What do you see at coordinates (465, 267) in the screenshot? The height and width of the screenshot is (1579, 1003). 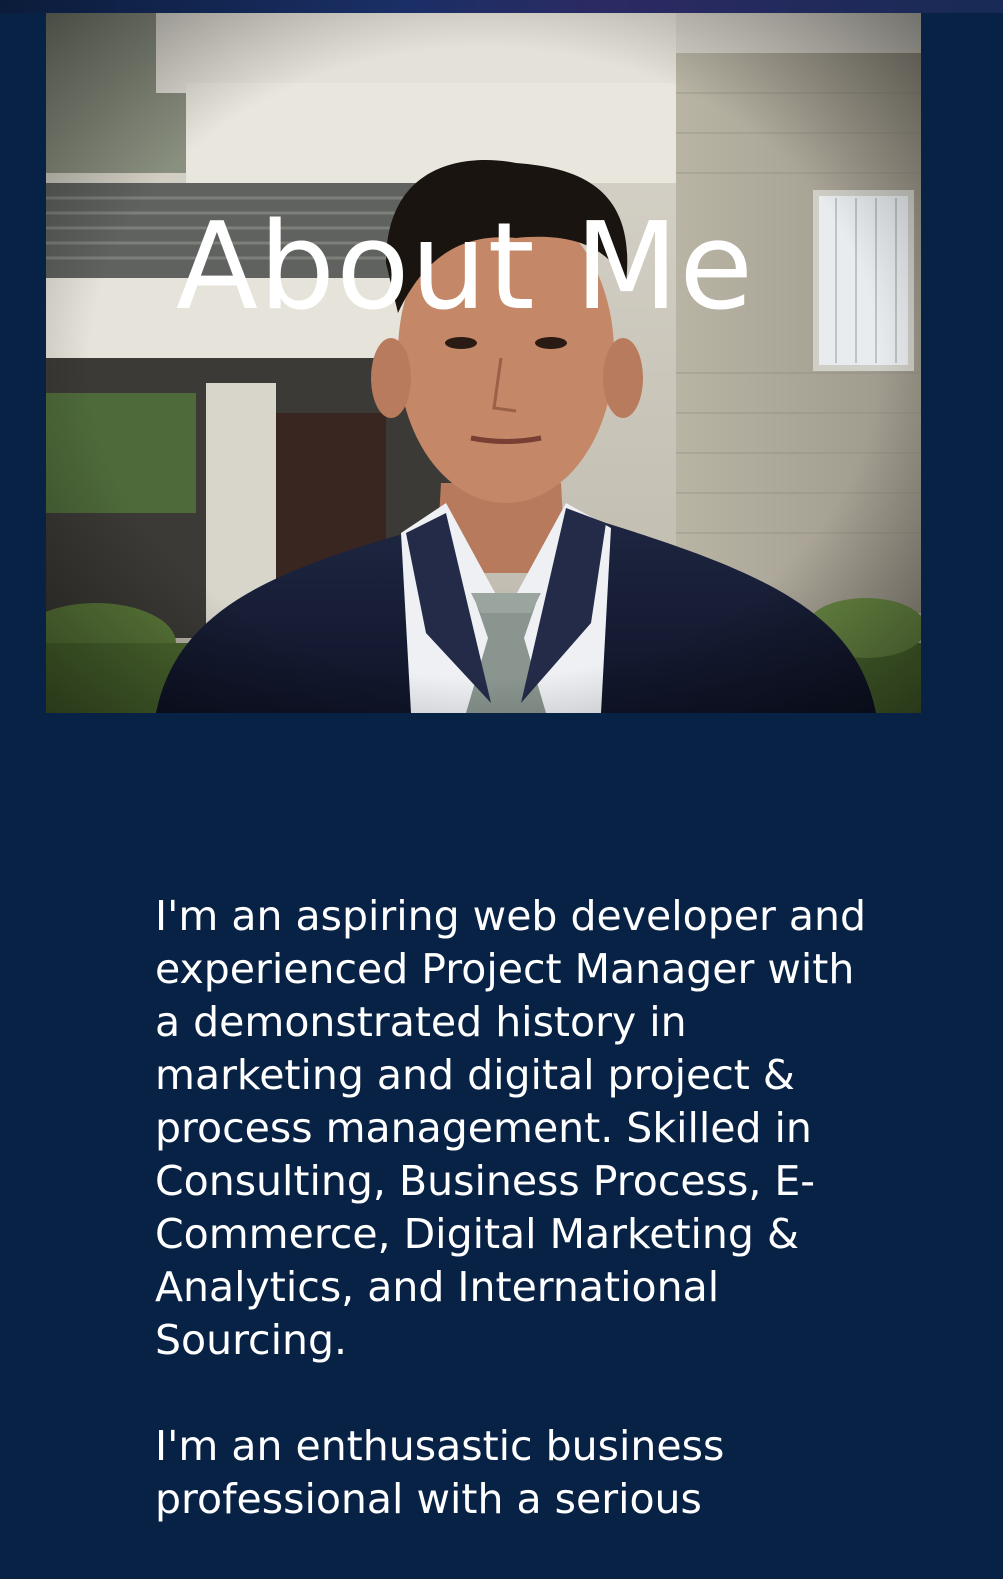 I see `page-title: About Me` at bounding box center [465, 267].